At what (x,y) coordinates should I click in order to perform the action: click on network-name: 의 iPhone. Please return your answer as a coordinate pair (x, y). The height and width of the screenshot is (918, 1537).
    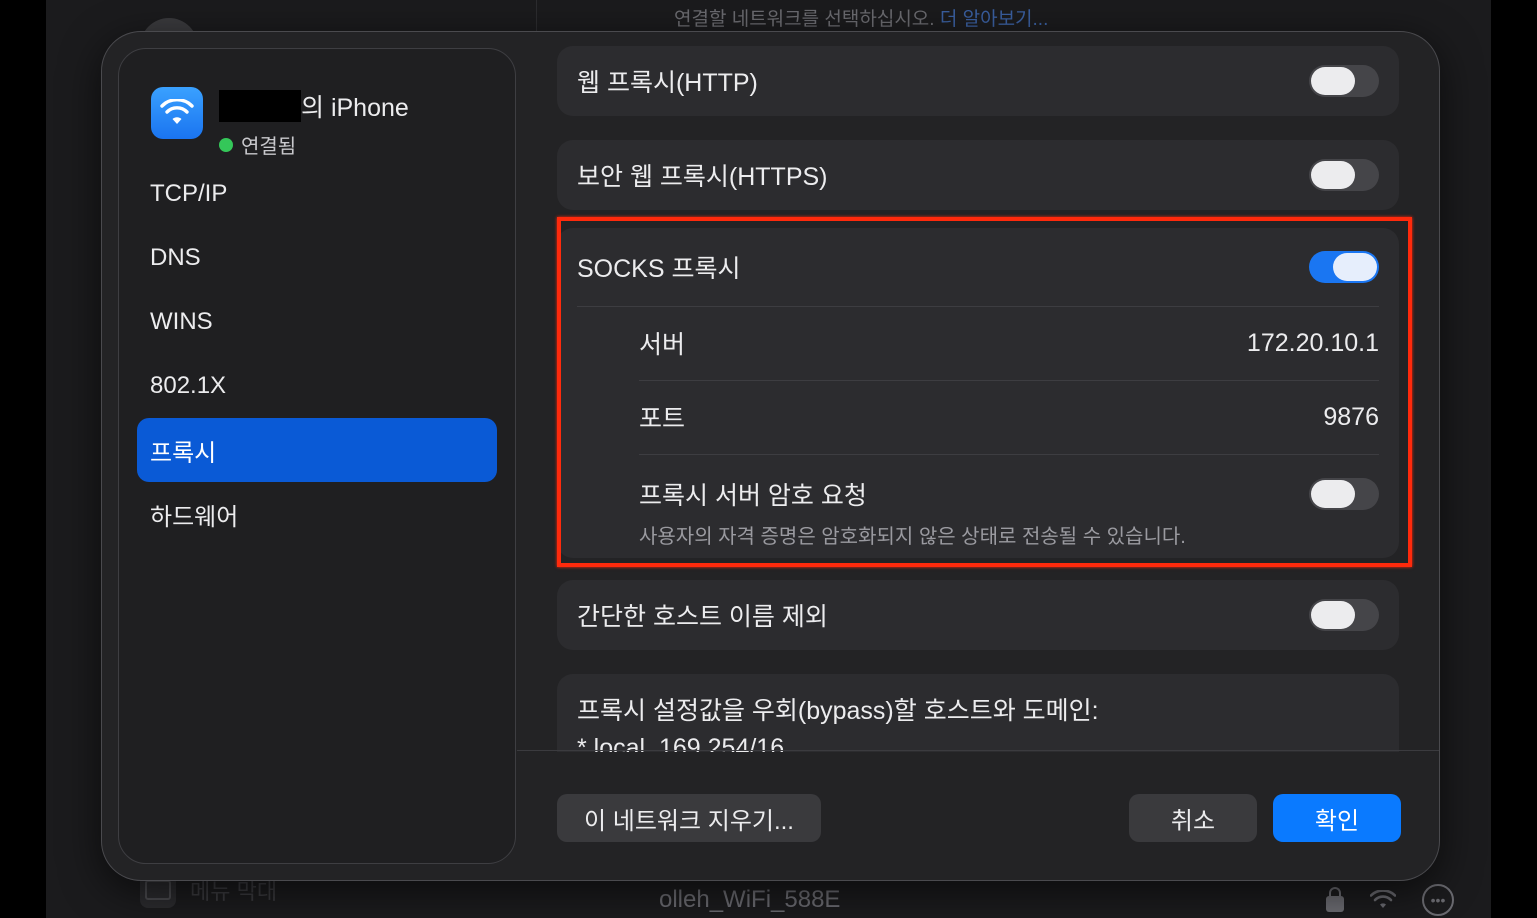
    Looking at the image, I should click on (314, 106).